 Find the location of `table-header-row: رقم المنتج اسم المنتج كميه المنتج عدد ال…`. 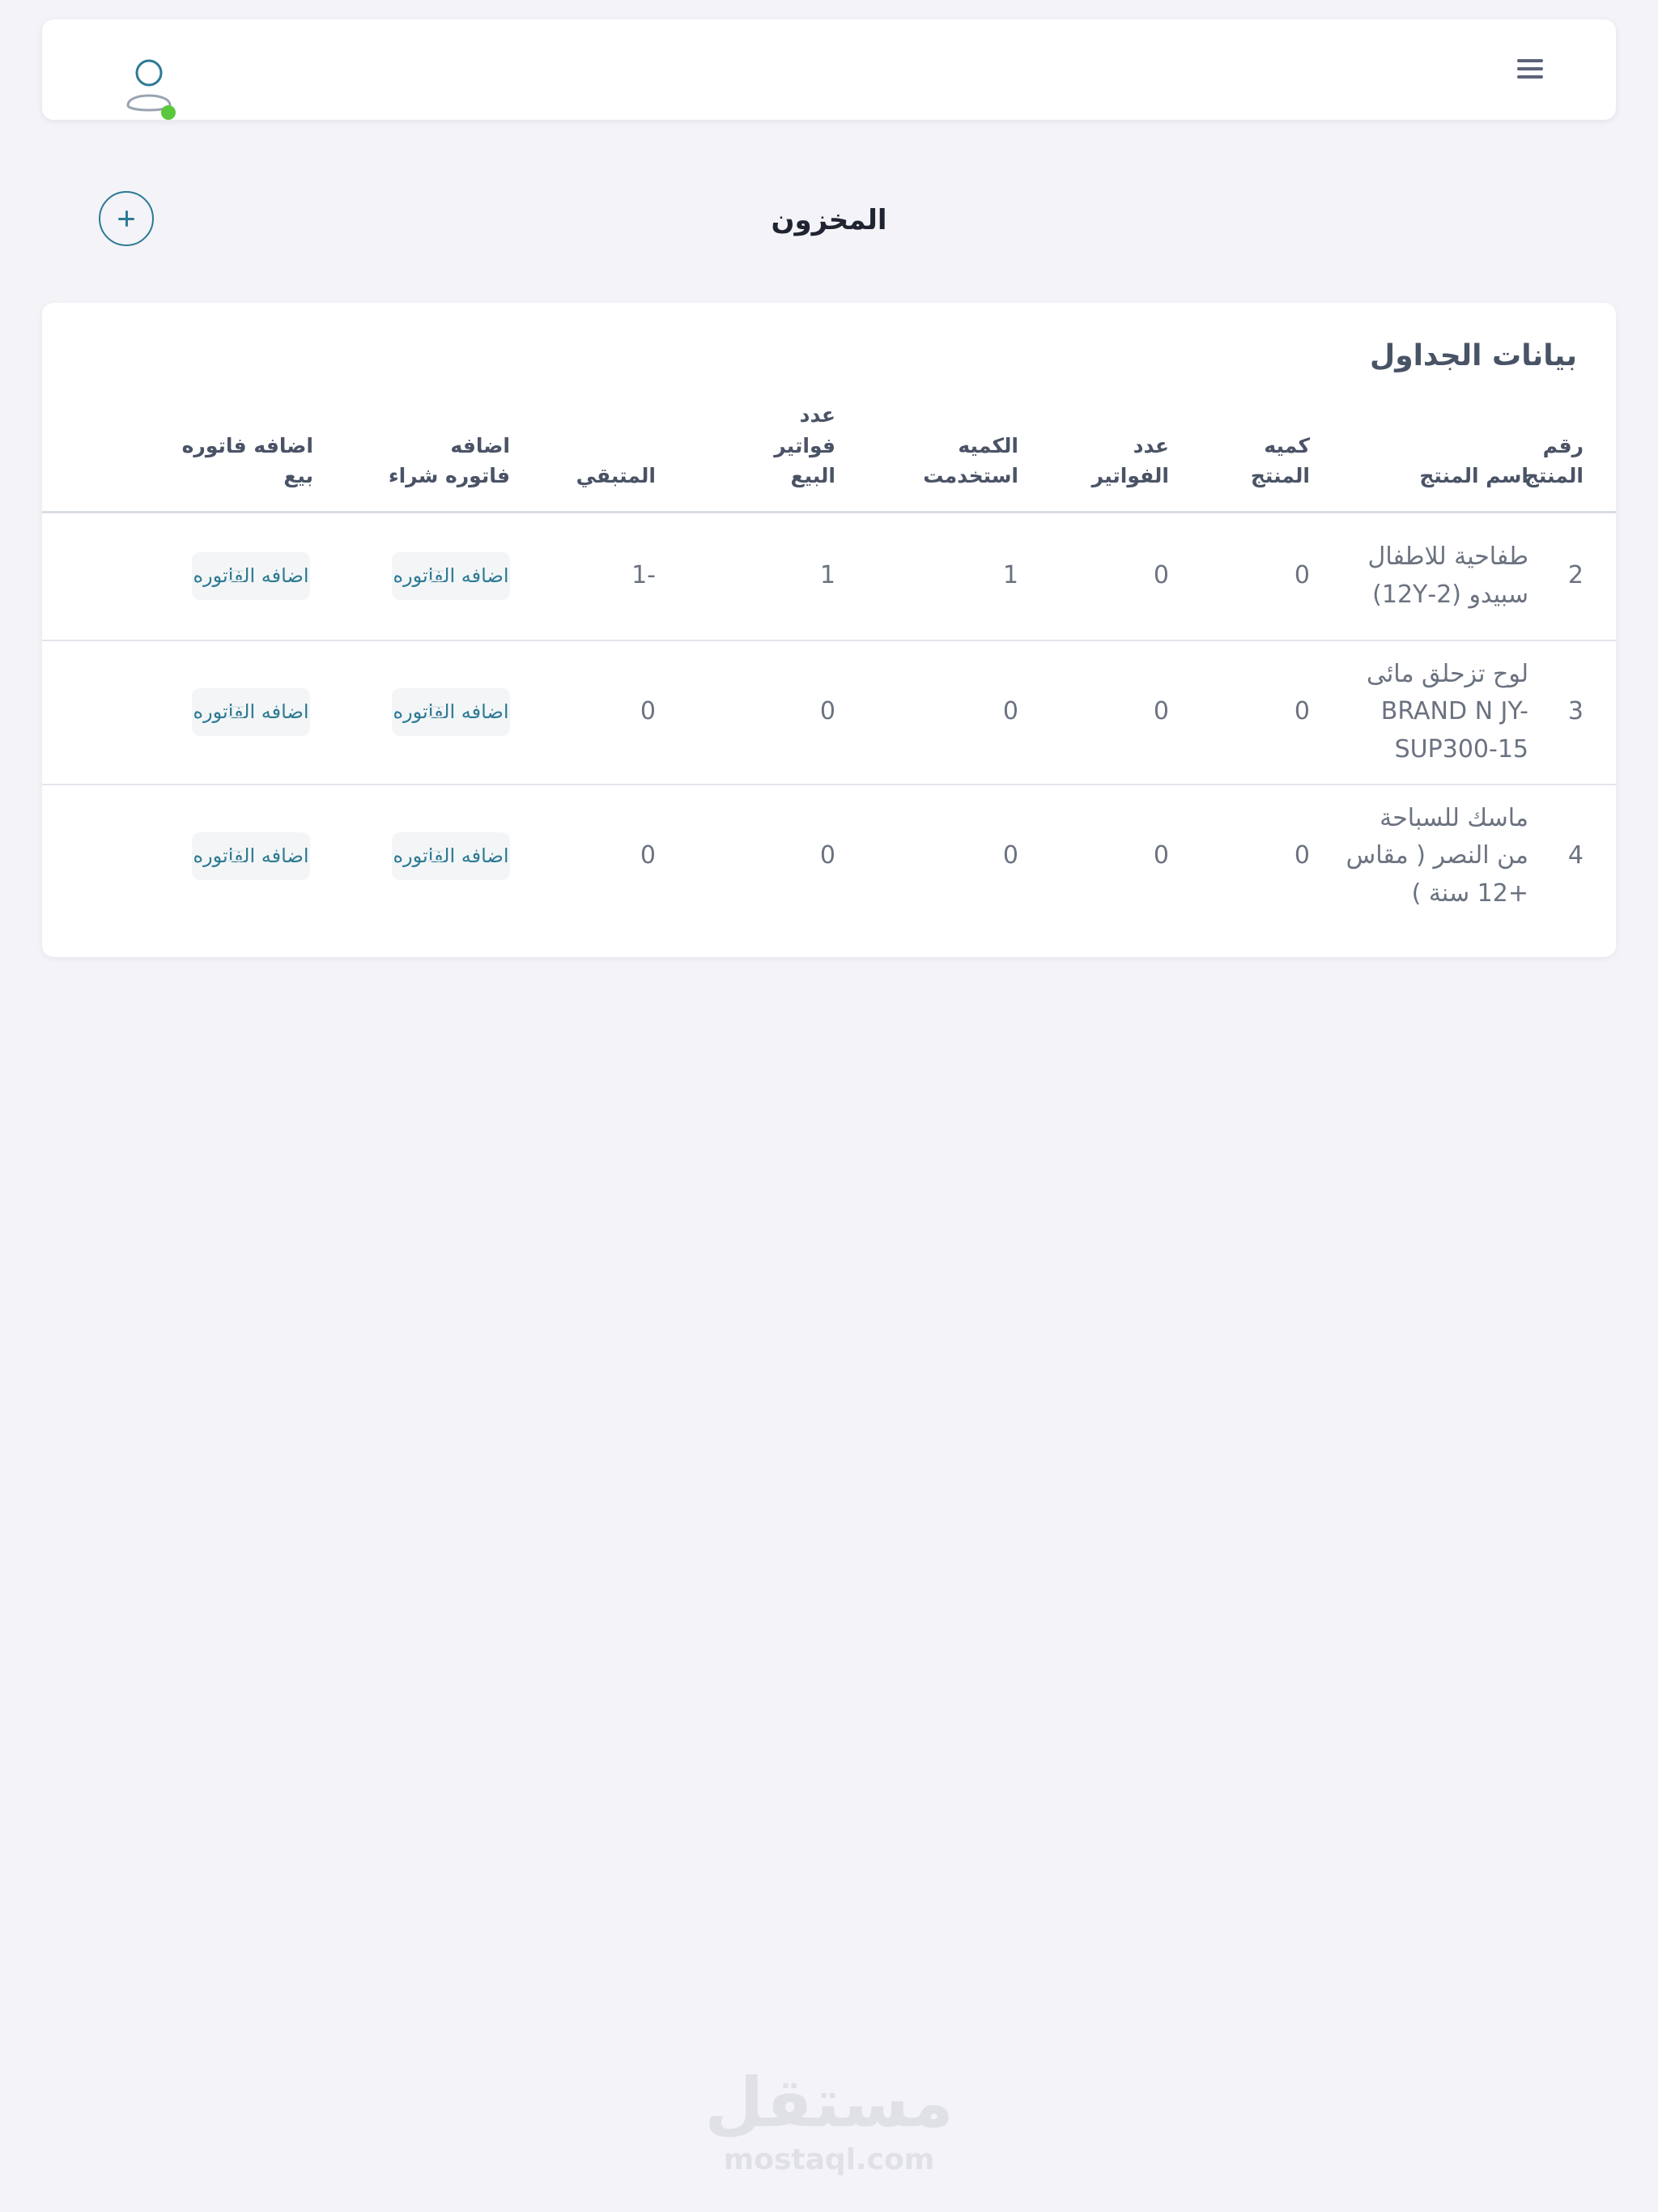

table-header-row: رقم المنتج اسم المنتج كميه المنتج عدد ال… is located at coordinates (829, 456).